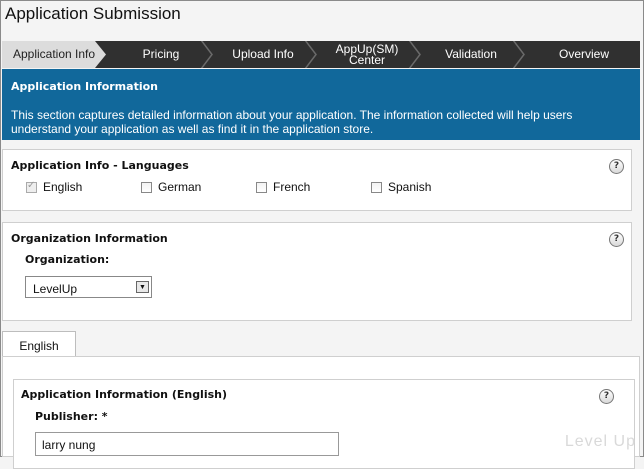  I want to click on step-overview: Overview, so click(579, 54).